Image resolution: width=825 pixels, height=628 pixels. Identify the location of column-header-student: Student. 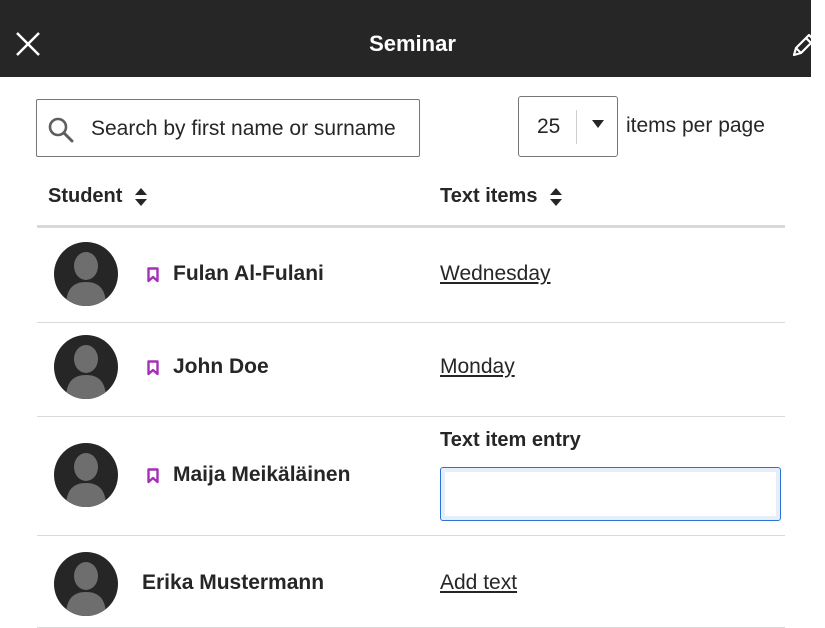
(98, 196).